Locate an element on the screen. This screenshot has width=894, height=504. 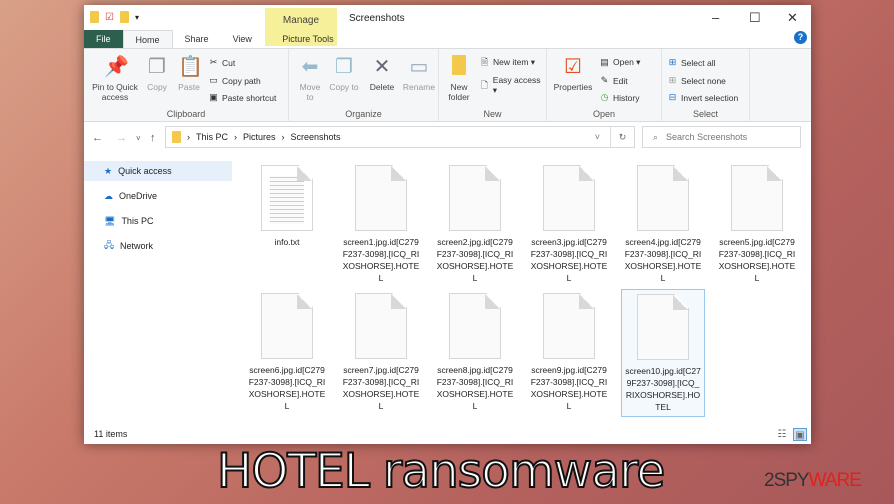
sidebar-item-network: 🖧 Network is located at coordinates (158, 246).